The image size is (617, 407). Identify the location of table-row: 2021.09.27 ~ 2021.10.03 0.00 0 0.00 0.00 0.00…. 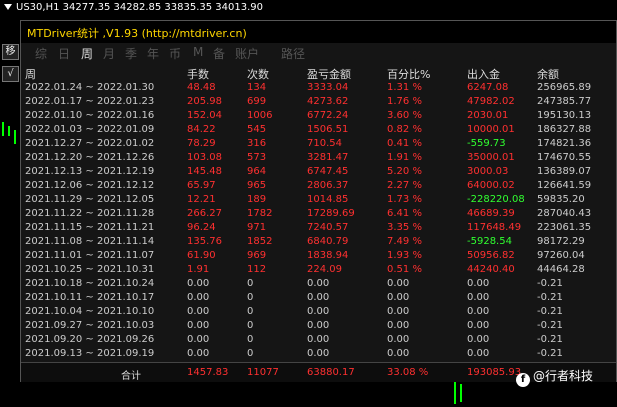
(318, 327).